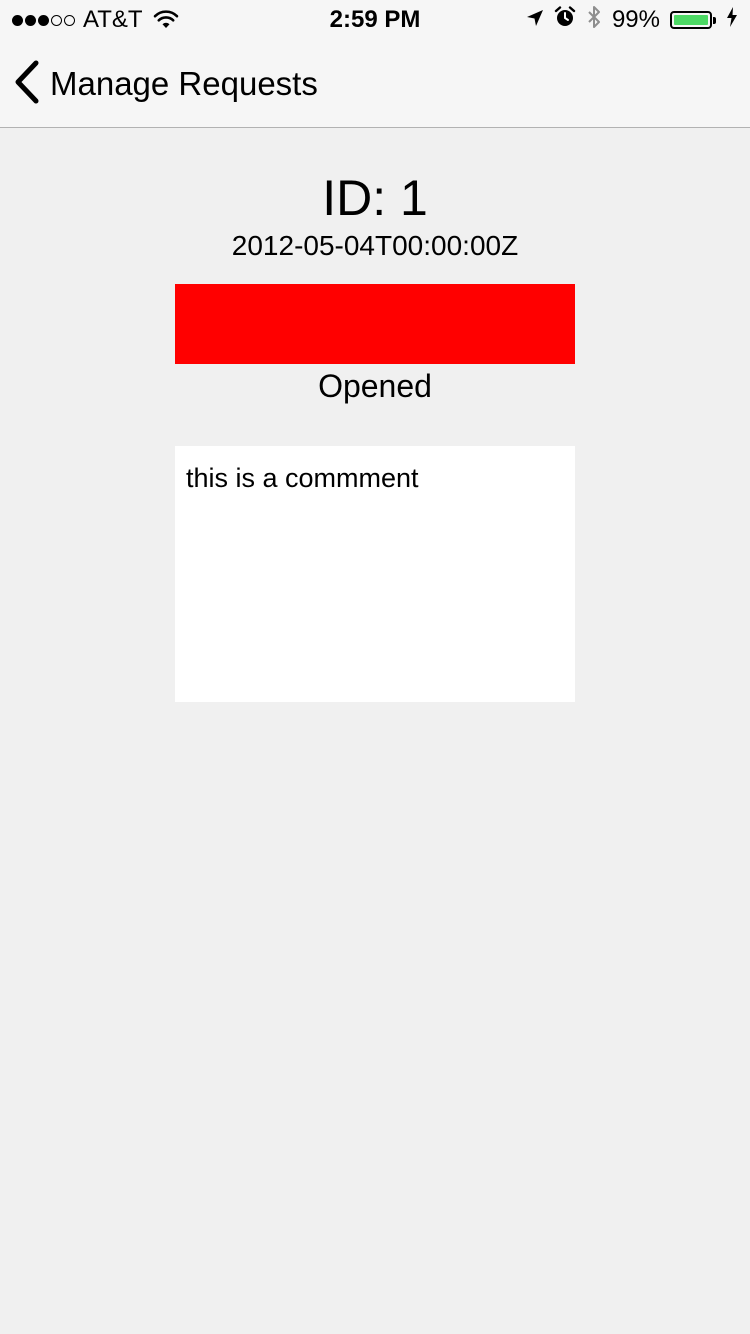  I want to click on battery-tip, so click(714, 20).